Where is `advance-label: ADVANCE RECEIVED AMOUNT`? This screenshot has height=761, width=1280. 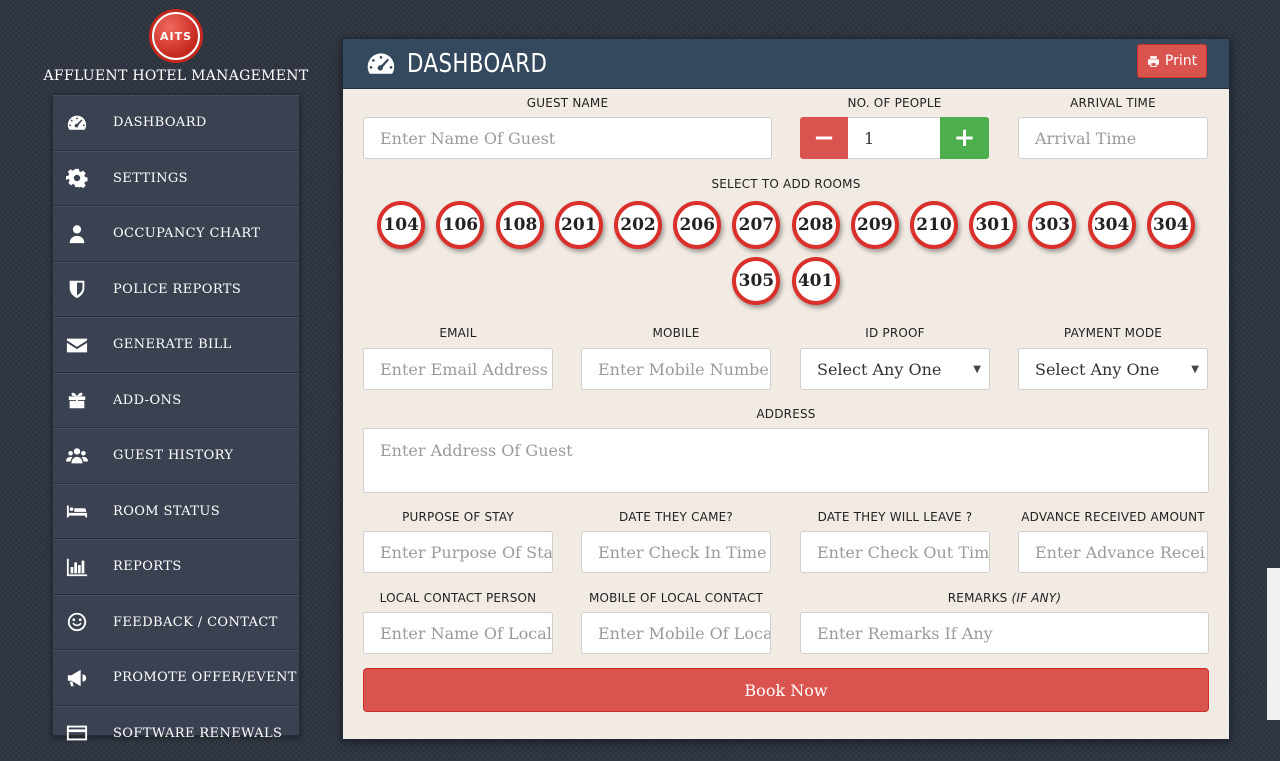 advance-label: ADVANCE RECEIVED AMOUNT is located at coordinates (1113, 517).